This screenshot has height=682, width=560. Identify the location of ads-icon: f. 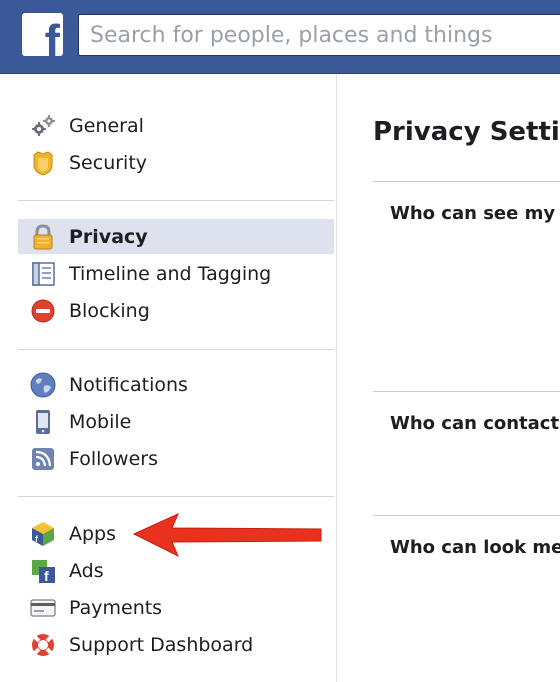
(43, 571).